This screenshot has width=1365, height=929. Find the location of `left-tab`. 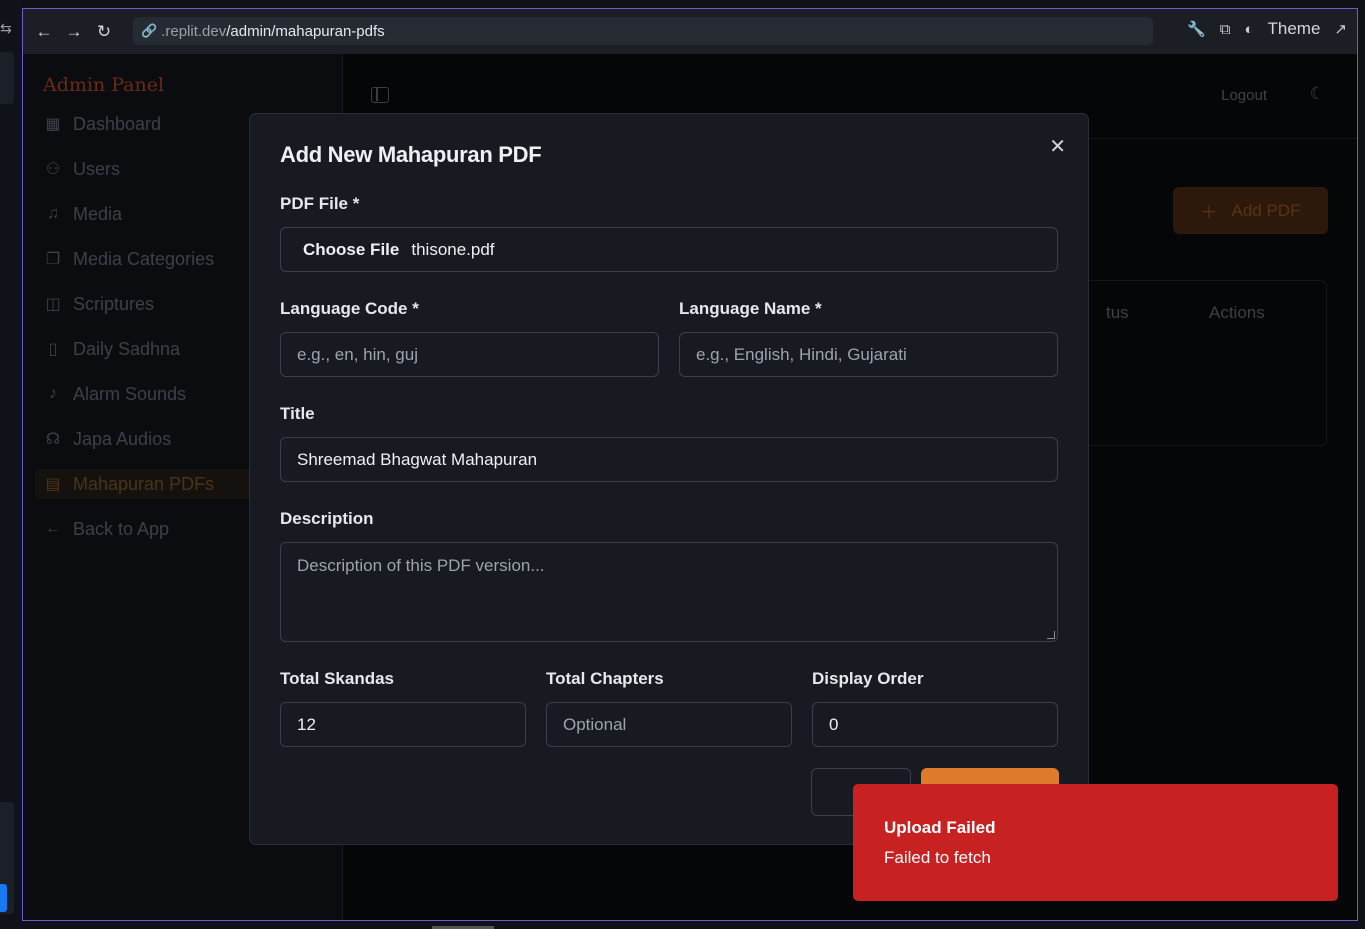

left-tab is located at coordinates (7, 78).